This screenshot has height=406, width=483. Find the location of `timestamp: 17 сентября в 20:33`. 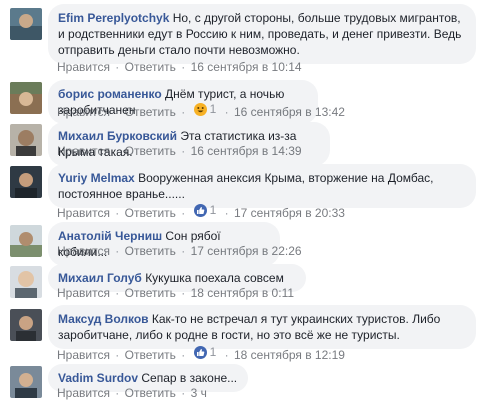

timestamp: 17 сентября в 20:33 is located at coordinates (289, 213).